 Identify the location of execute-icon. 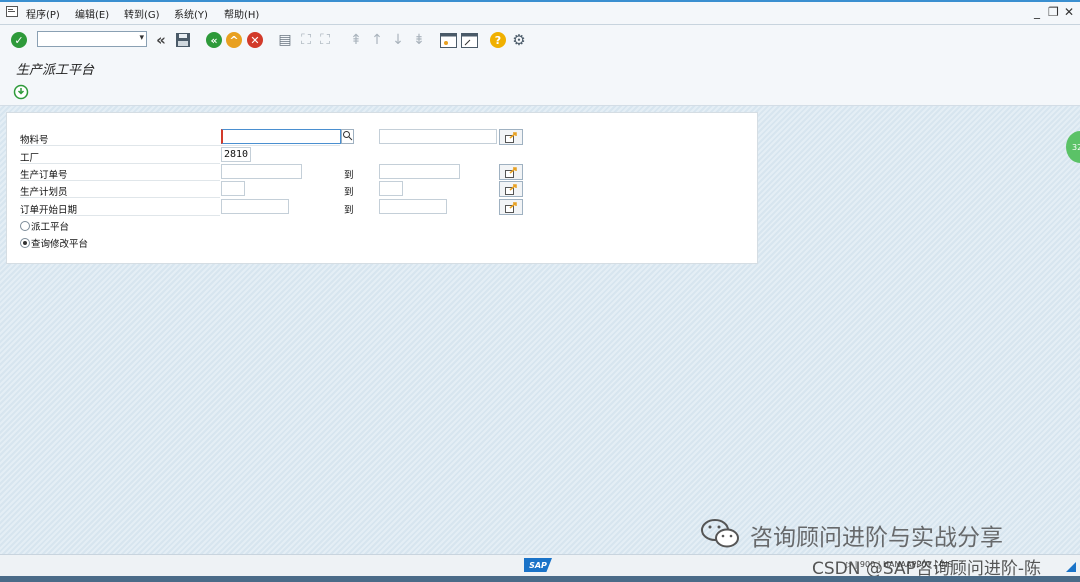
(21, 92).